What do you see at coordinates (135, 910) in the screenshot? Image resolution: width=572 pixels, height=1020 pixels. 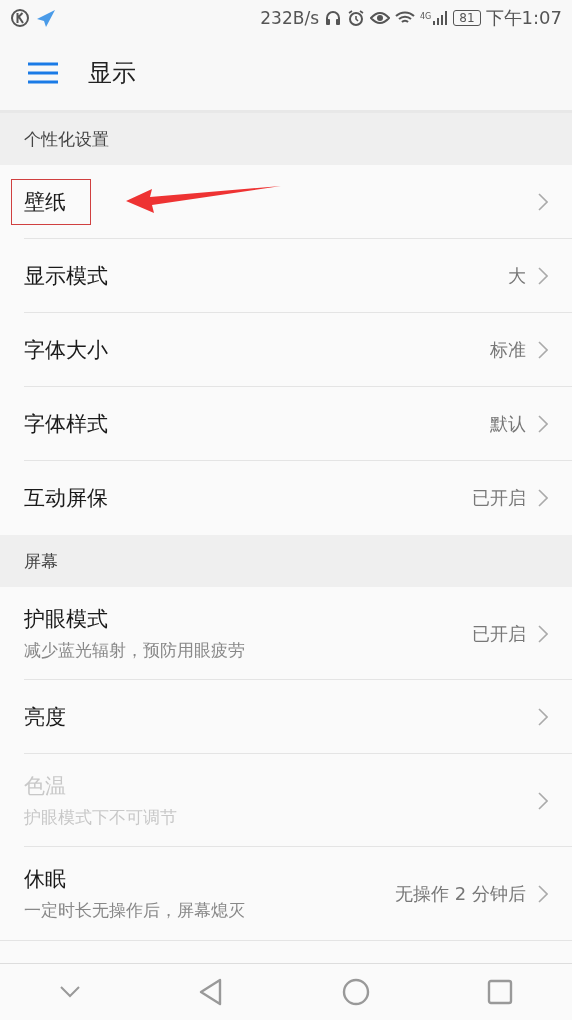 I see `setting-description: 一定时长无操作后，屏幕熄灭` at bounding box center [135, 910].